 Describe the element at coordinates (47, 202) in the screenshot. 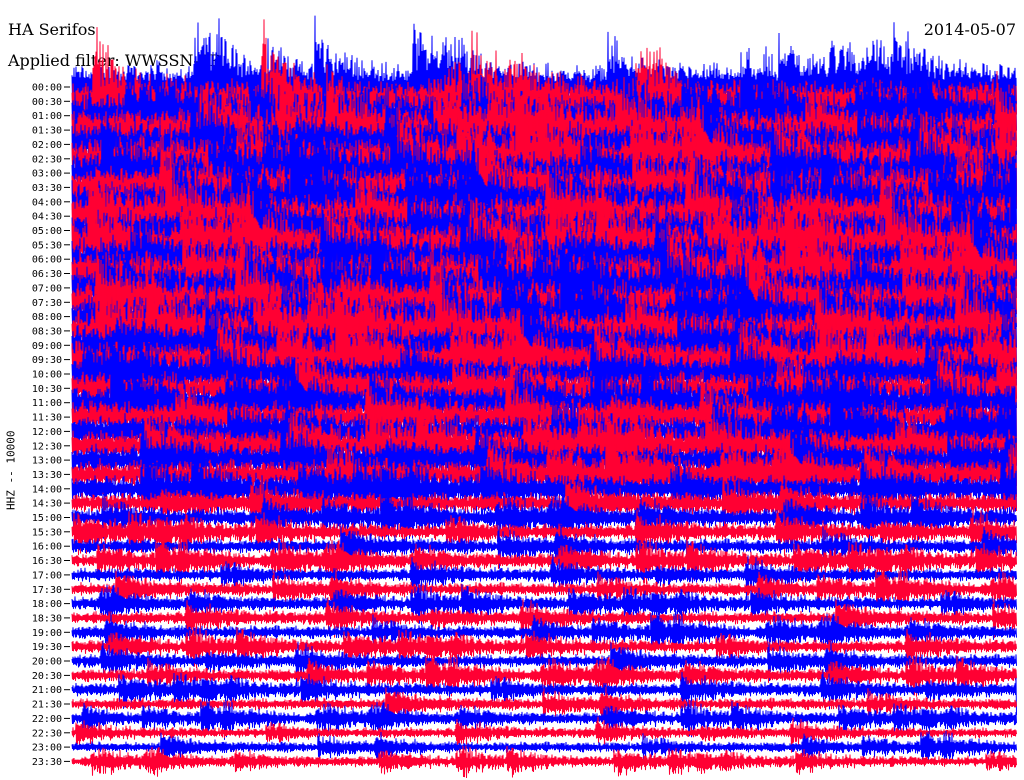

I see `tick-label: 04:00` at that location.